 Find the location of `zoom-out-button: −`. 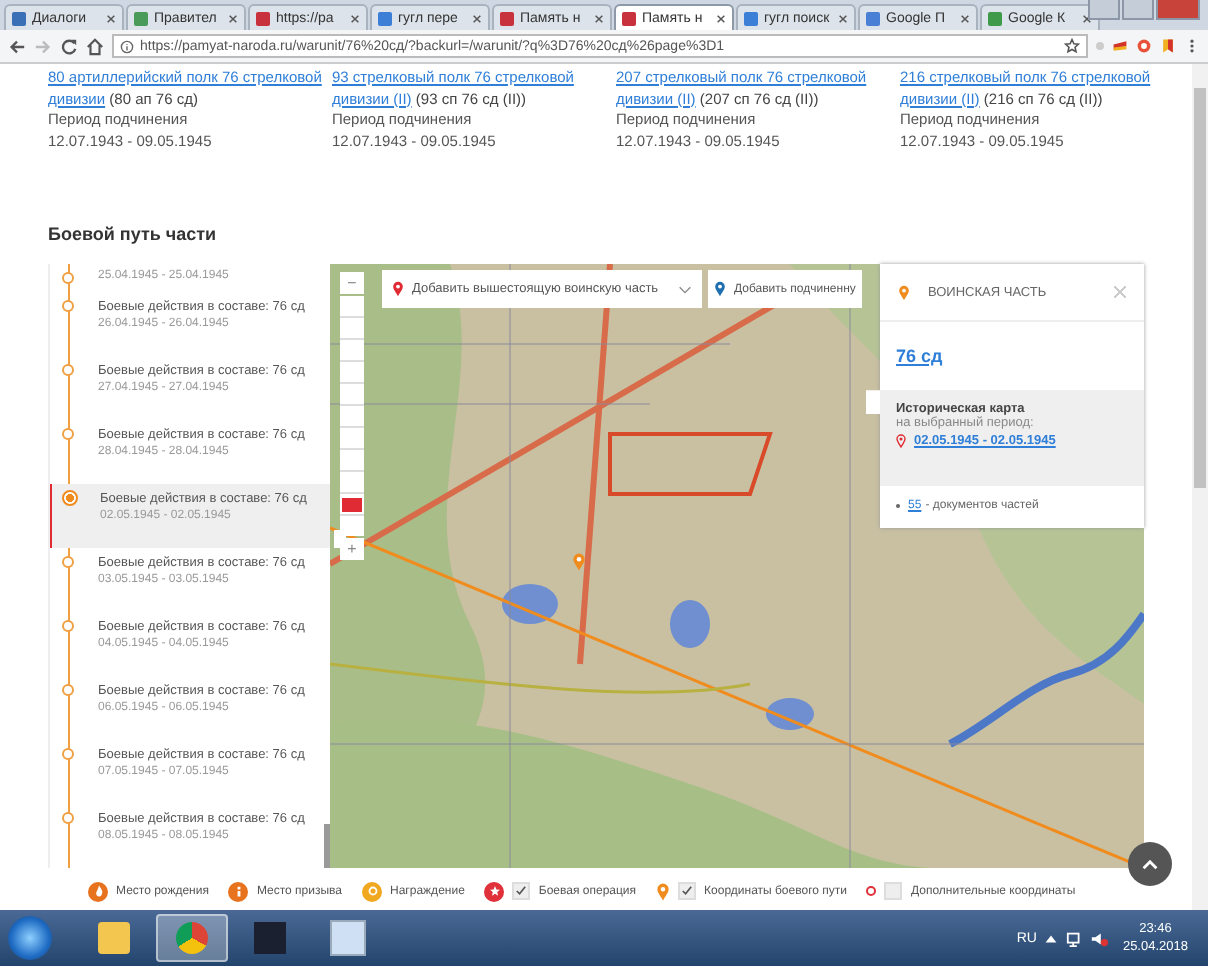

zoom-out-button: − is located at coordinates (352, 283).